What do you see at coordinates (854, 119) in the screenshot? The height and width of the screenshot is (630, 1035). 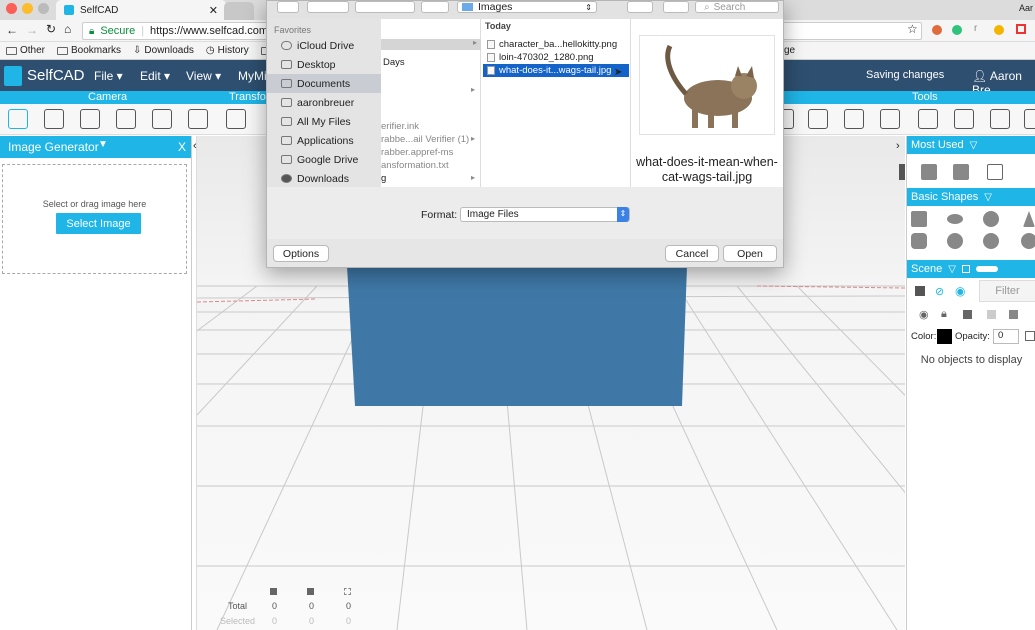 I see `tool-cube-c-icon` at bounding box center [854, 119].